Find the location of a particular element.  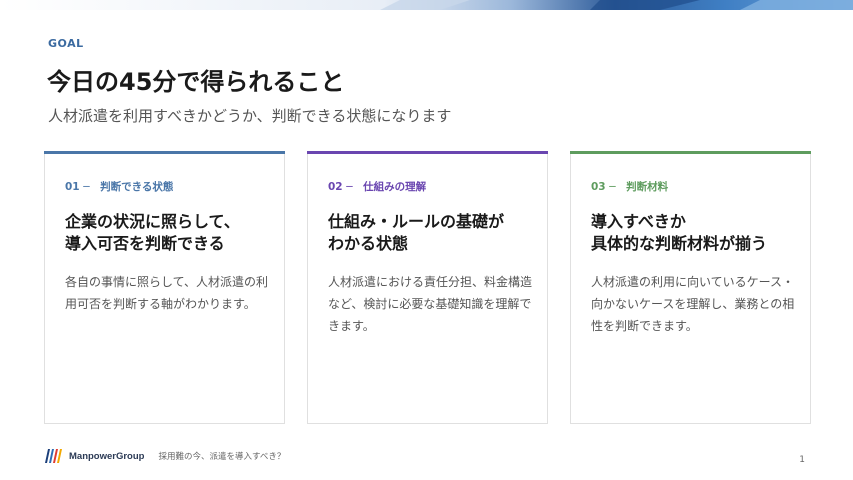

top-decorative-band is located at coordinates (426, 5).